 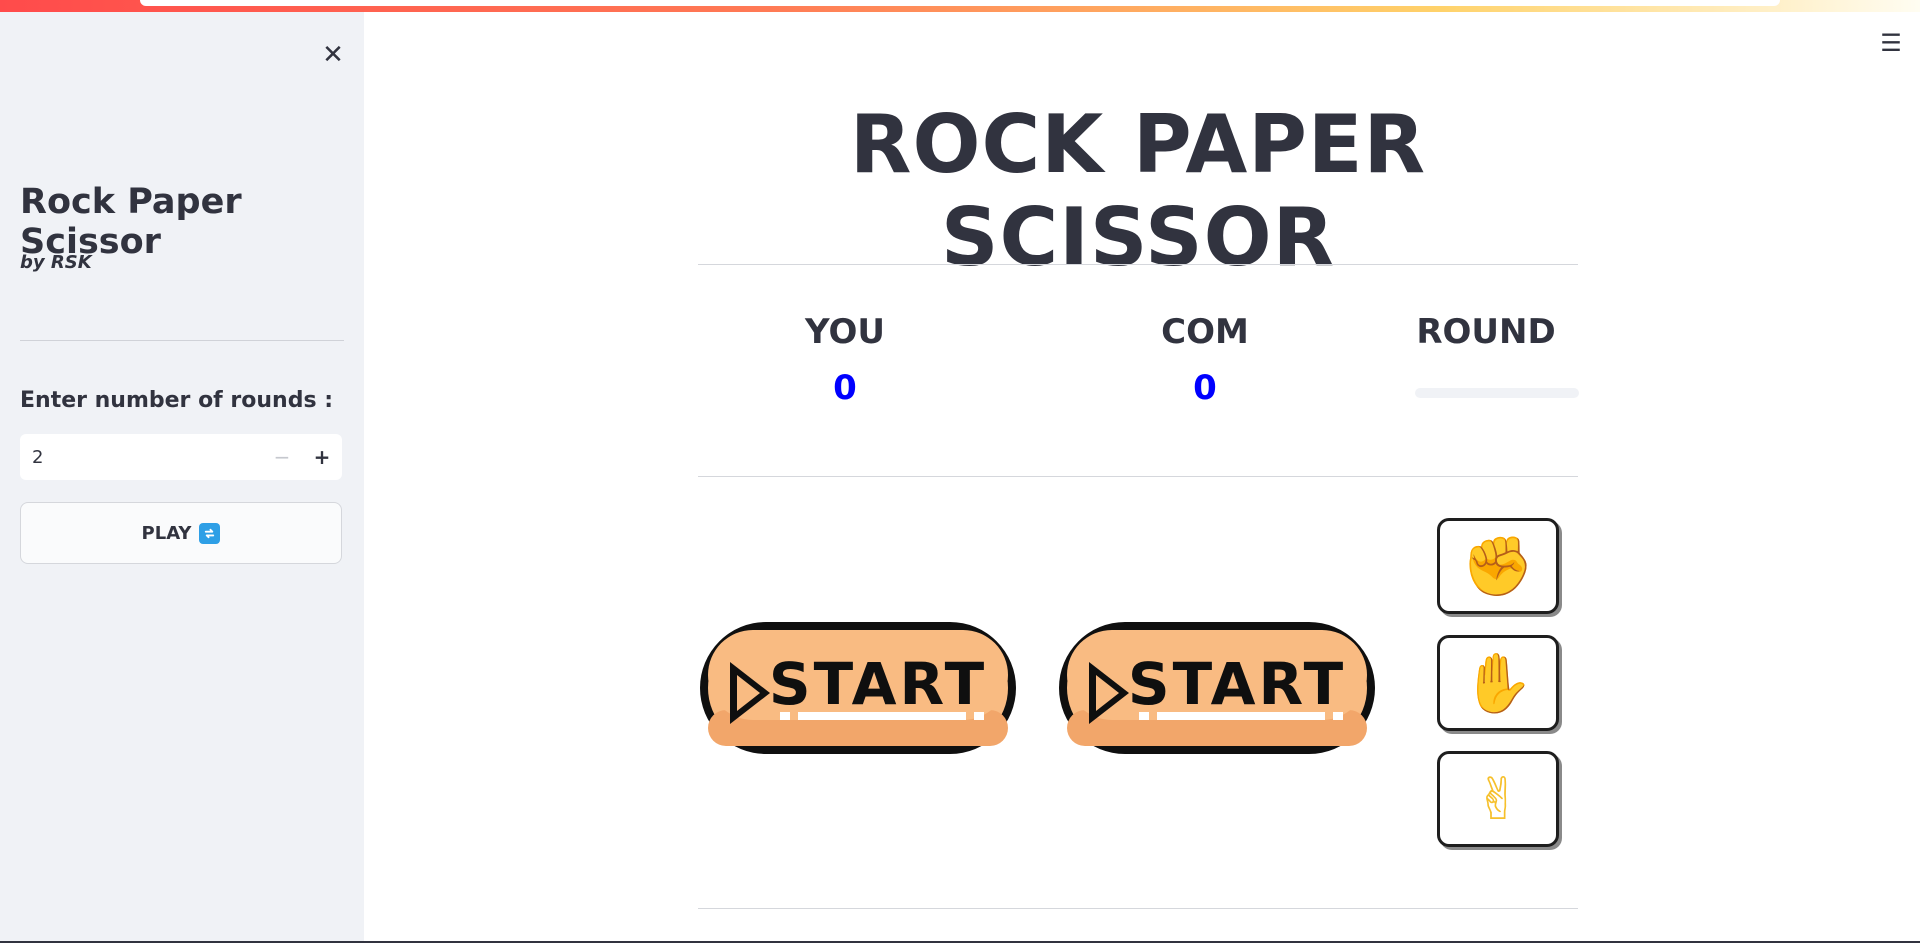 I want to click on rounds-number-input: 2 − +, so click(x=181, y=457).